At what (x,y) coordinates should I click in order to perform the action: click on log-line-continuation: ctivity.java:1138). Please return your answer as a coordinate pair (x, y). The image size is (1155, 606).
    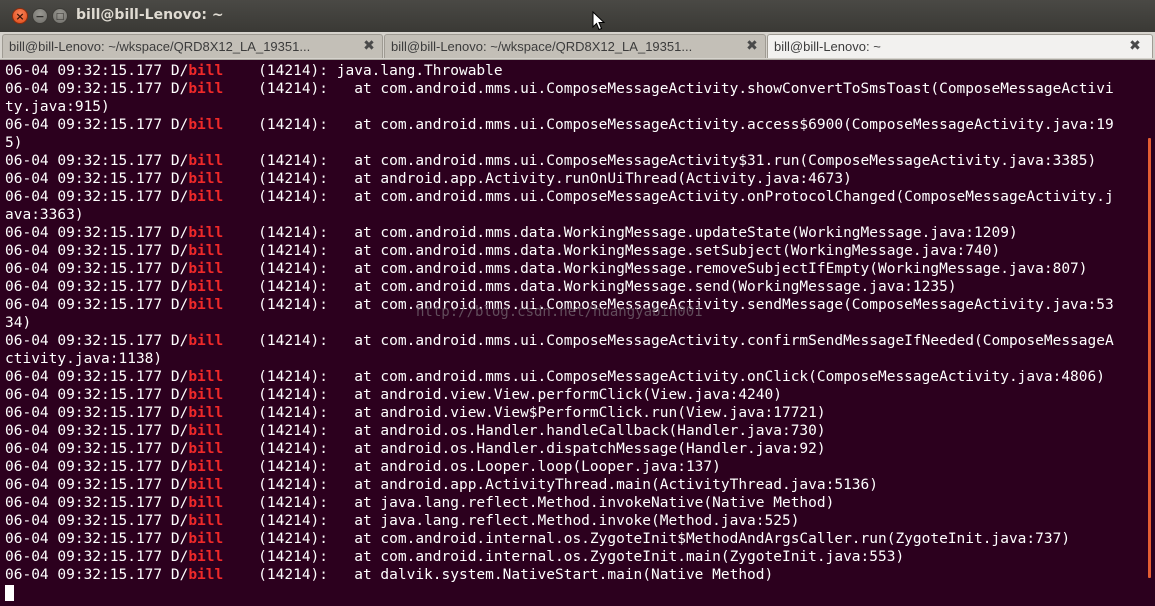
    Looking at the image, I should click on (84, 359).